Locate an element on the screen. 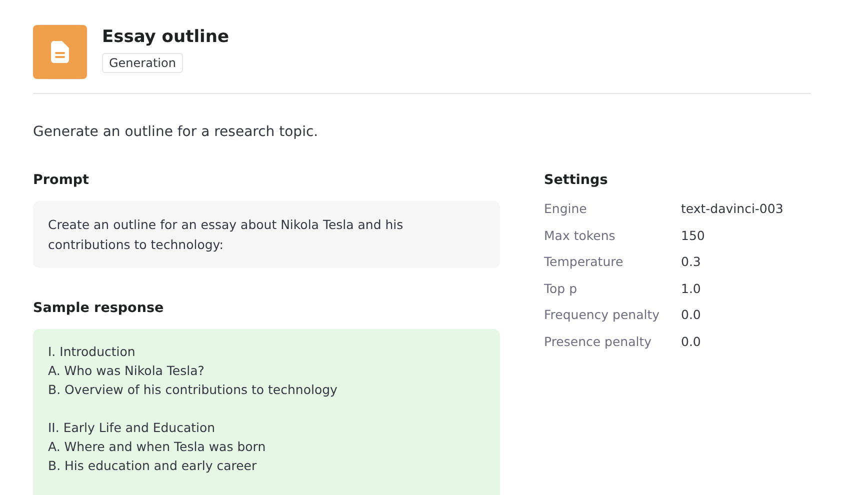  setting-label: Max tokens is located at coordinates (580, 236).